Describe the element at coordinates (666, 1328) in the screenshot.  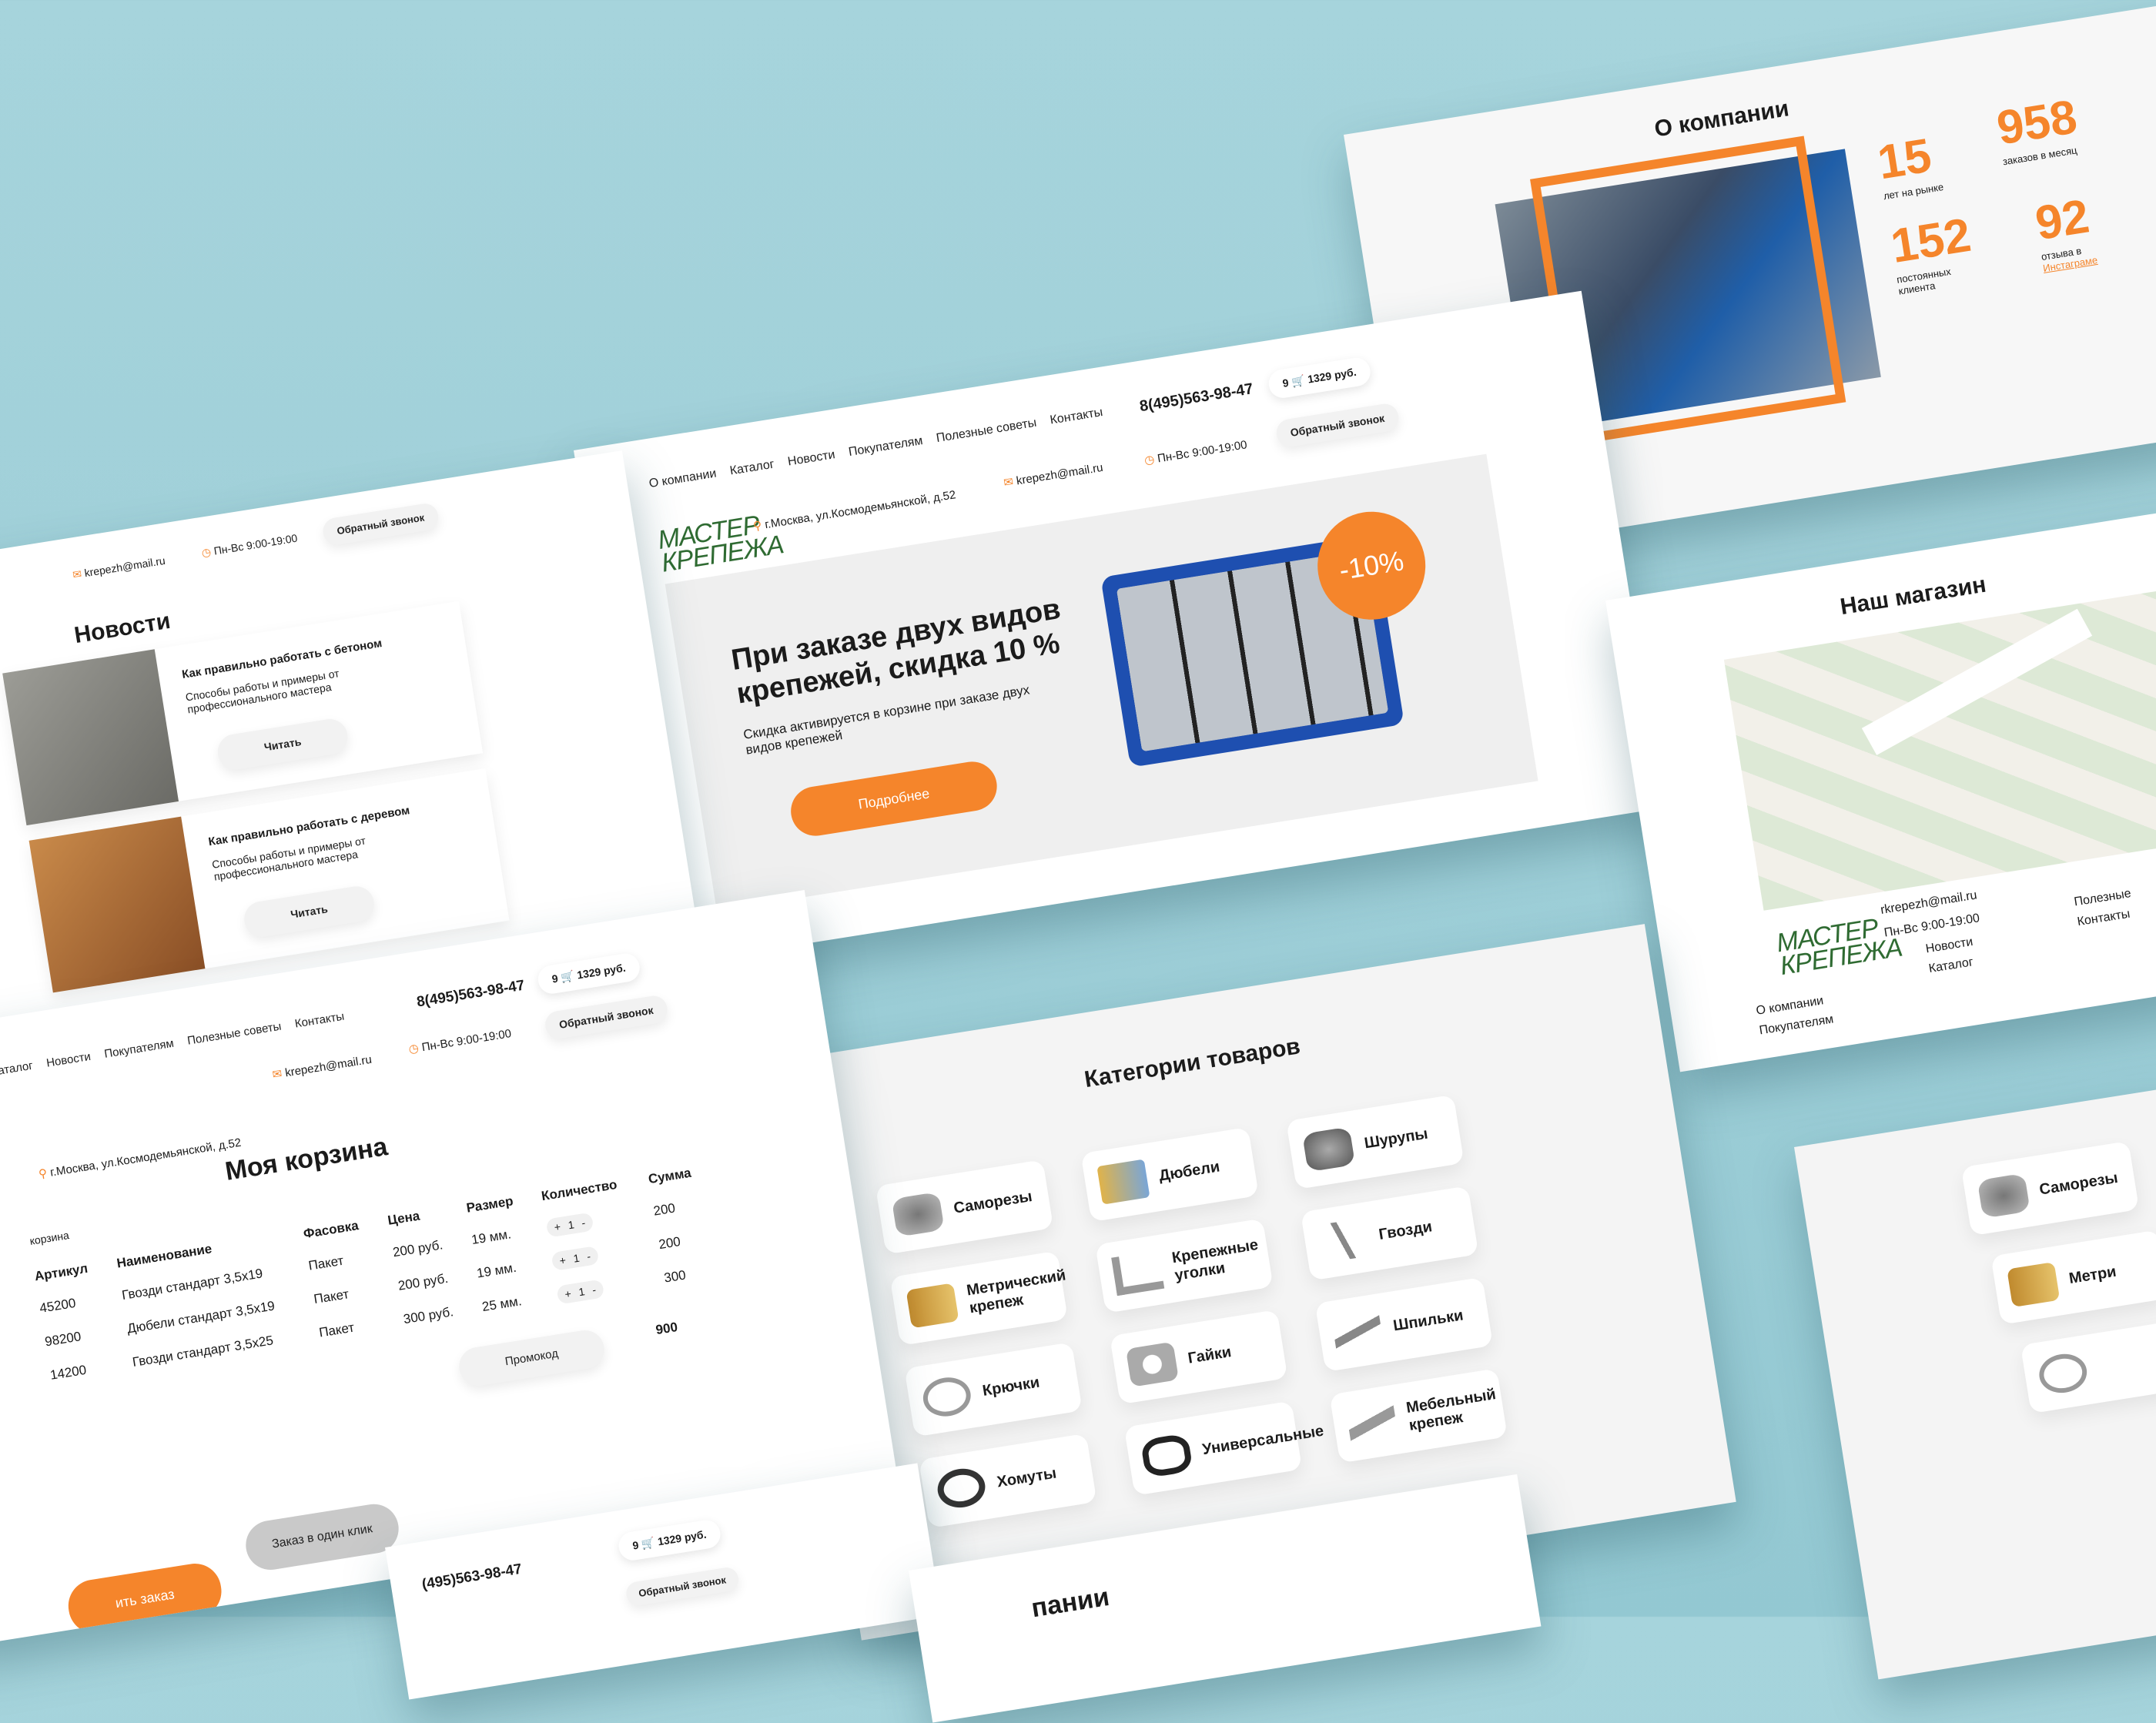
I see `cart-total: 900` at that location.